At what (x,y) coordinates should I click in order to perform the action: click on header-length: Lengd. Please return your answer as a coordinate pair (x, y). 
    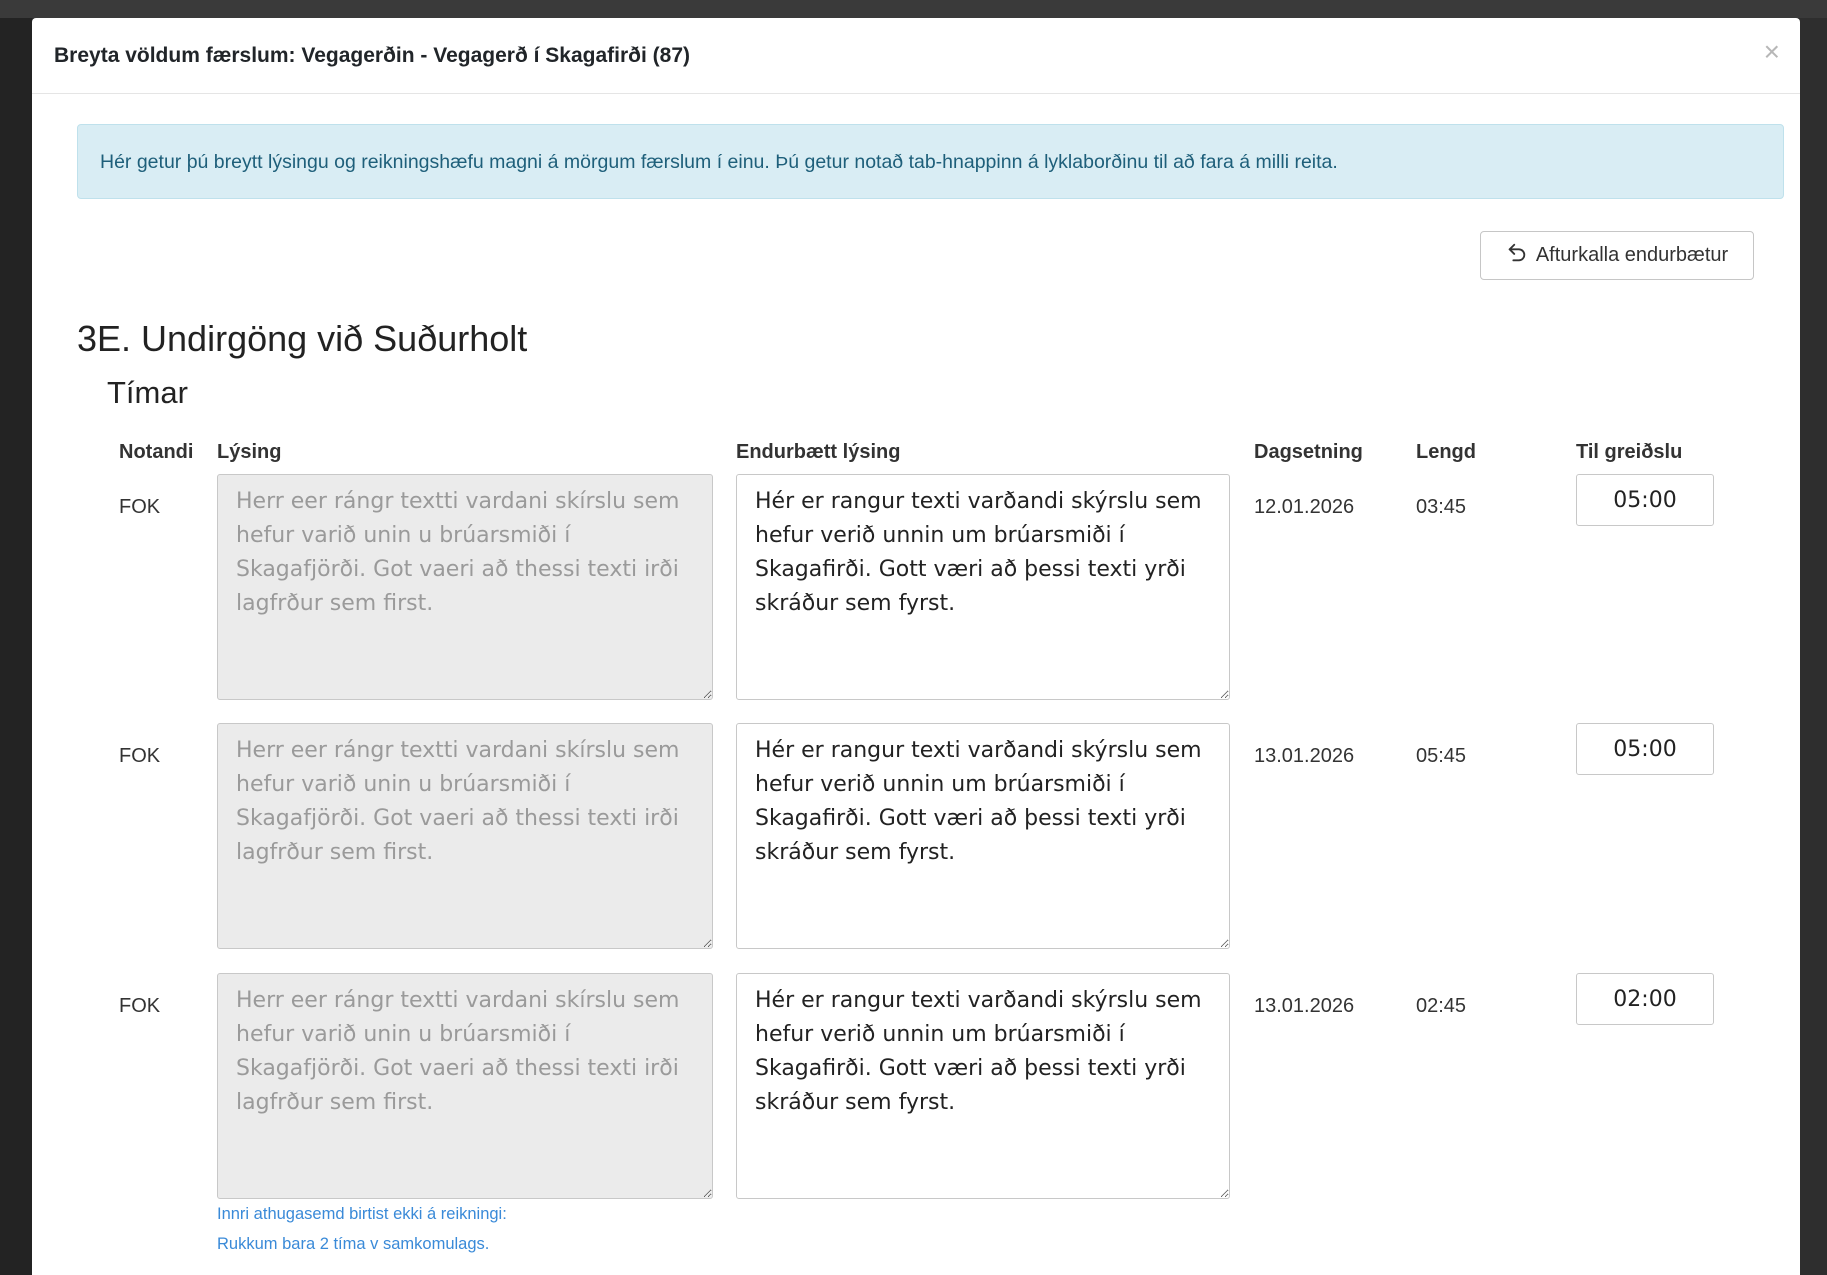
    Looking at the image, I should click on (1446, 452).